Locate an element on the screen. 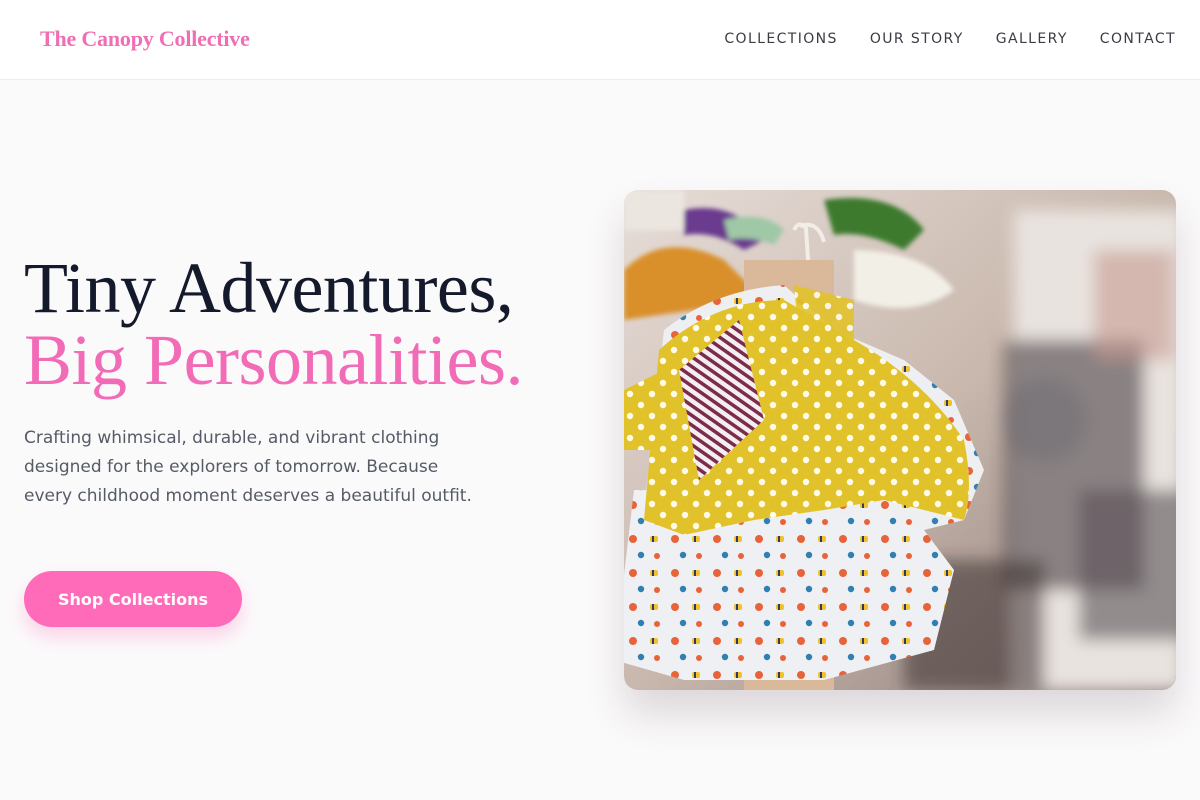 The image size is (1200, 800). hero-headline: Tiny Adventures, Big Personalities. is located at coordinates (304, 324).